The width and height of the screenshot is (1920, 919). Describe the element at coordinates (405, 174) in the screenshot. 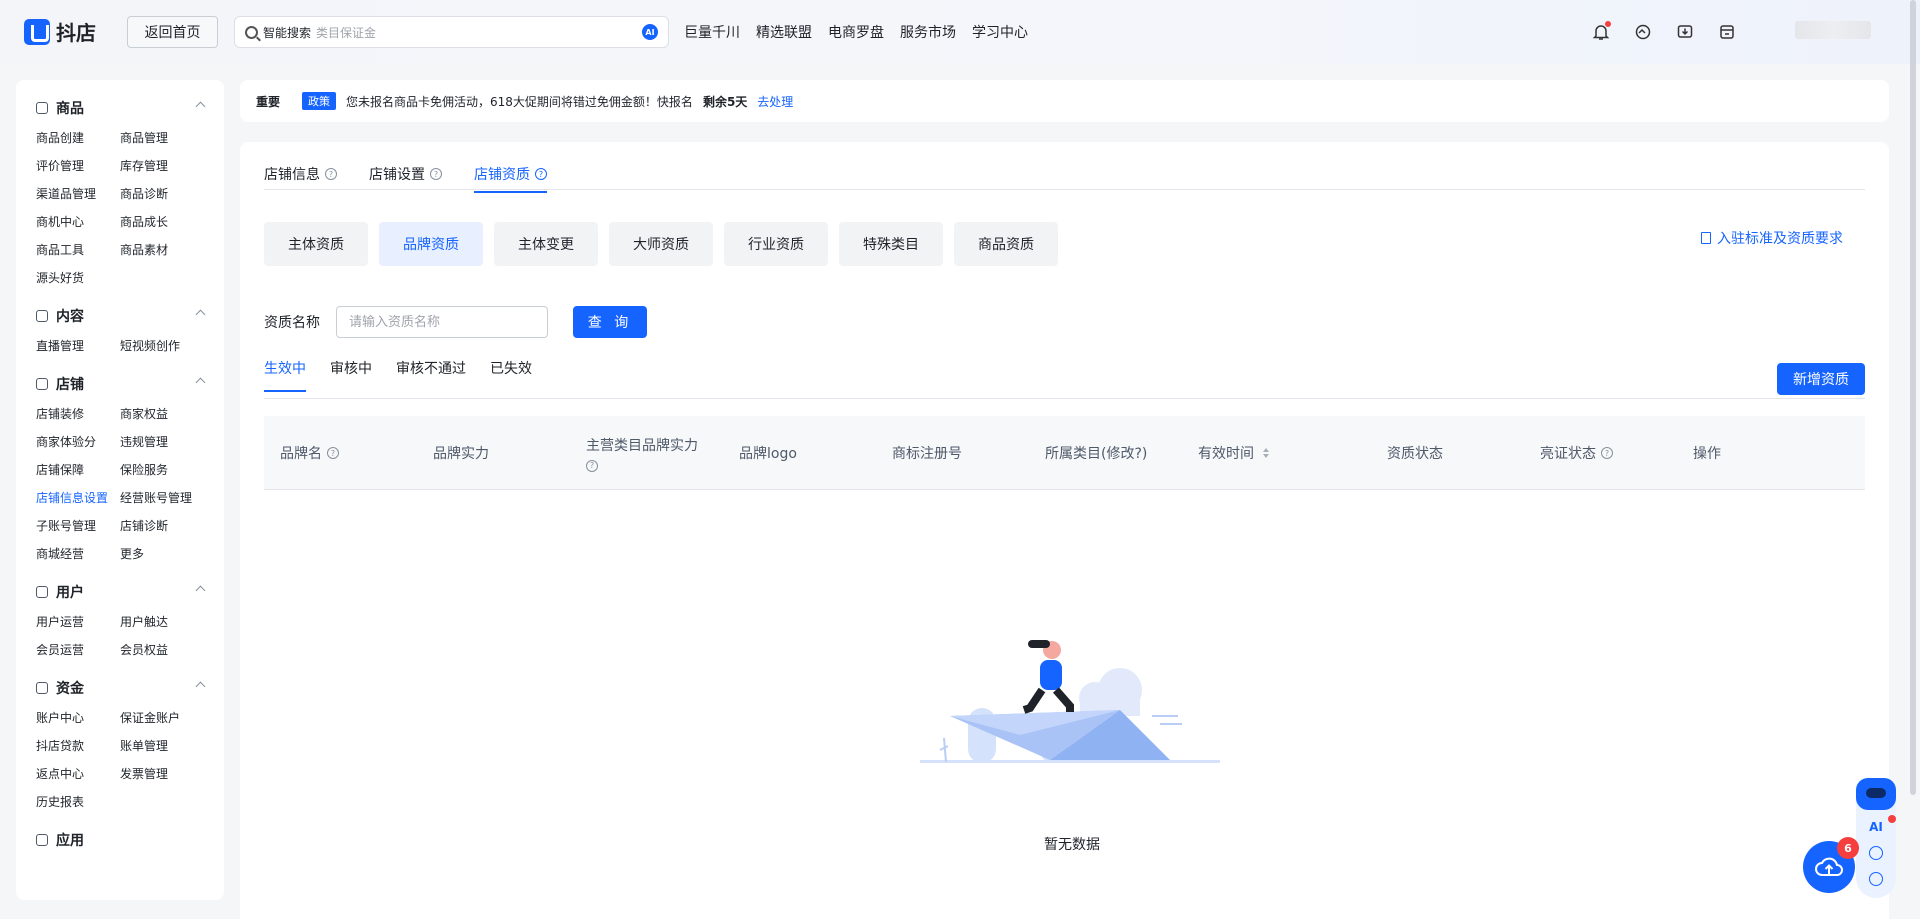

I see `tab-store-settings: 店铺设置?` at that location.